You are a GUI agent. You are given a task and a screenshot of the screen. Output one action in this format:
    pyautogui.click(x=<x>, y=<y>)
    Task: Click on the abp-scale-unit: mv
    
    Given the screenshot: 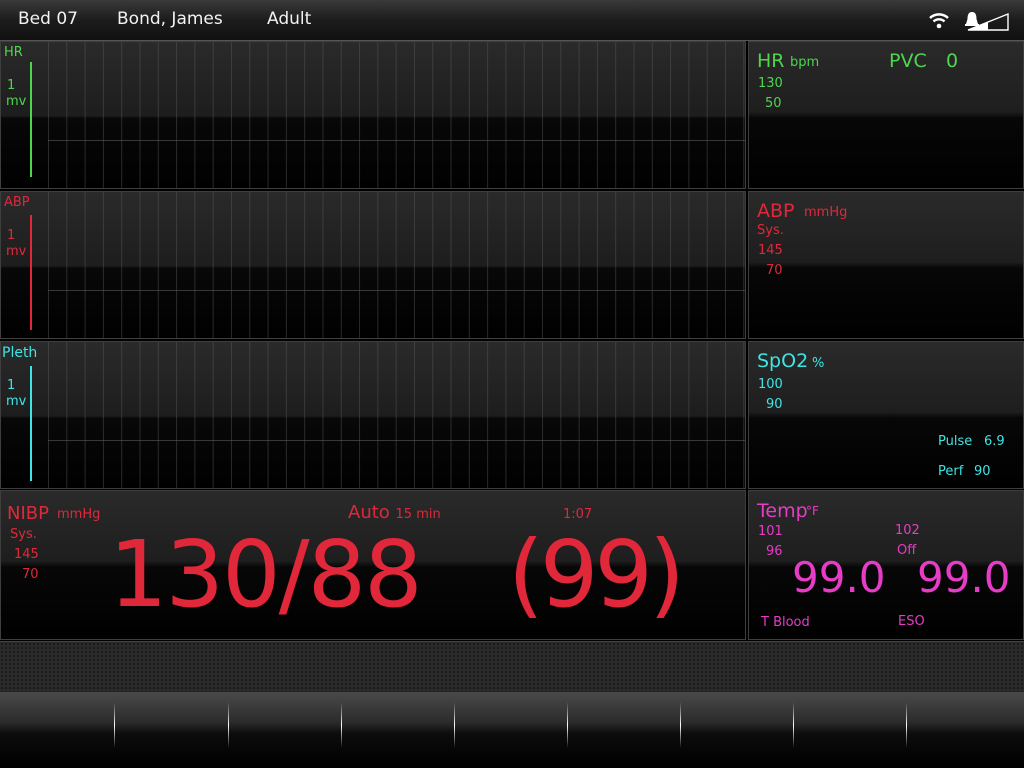 What is the action you would take?
    pyautogui.click(x=16, y=251)
    